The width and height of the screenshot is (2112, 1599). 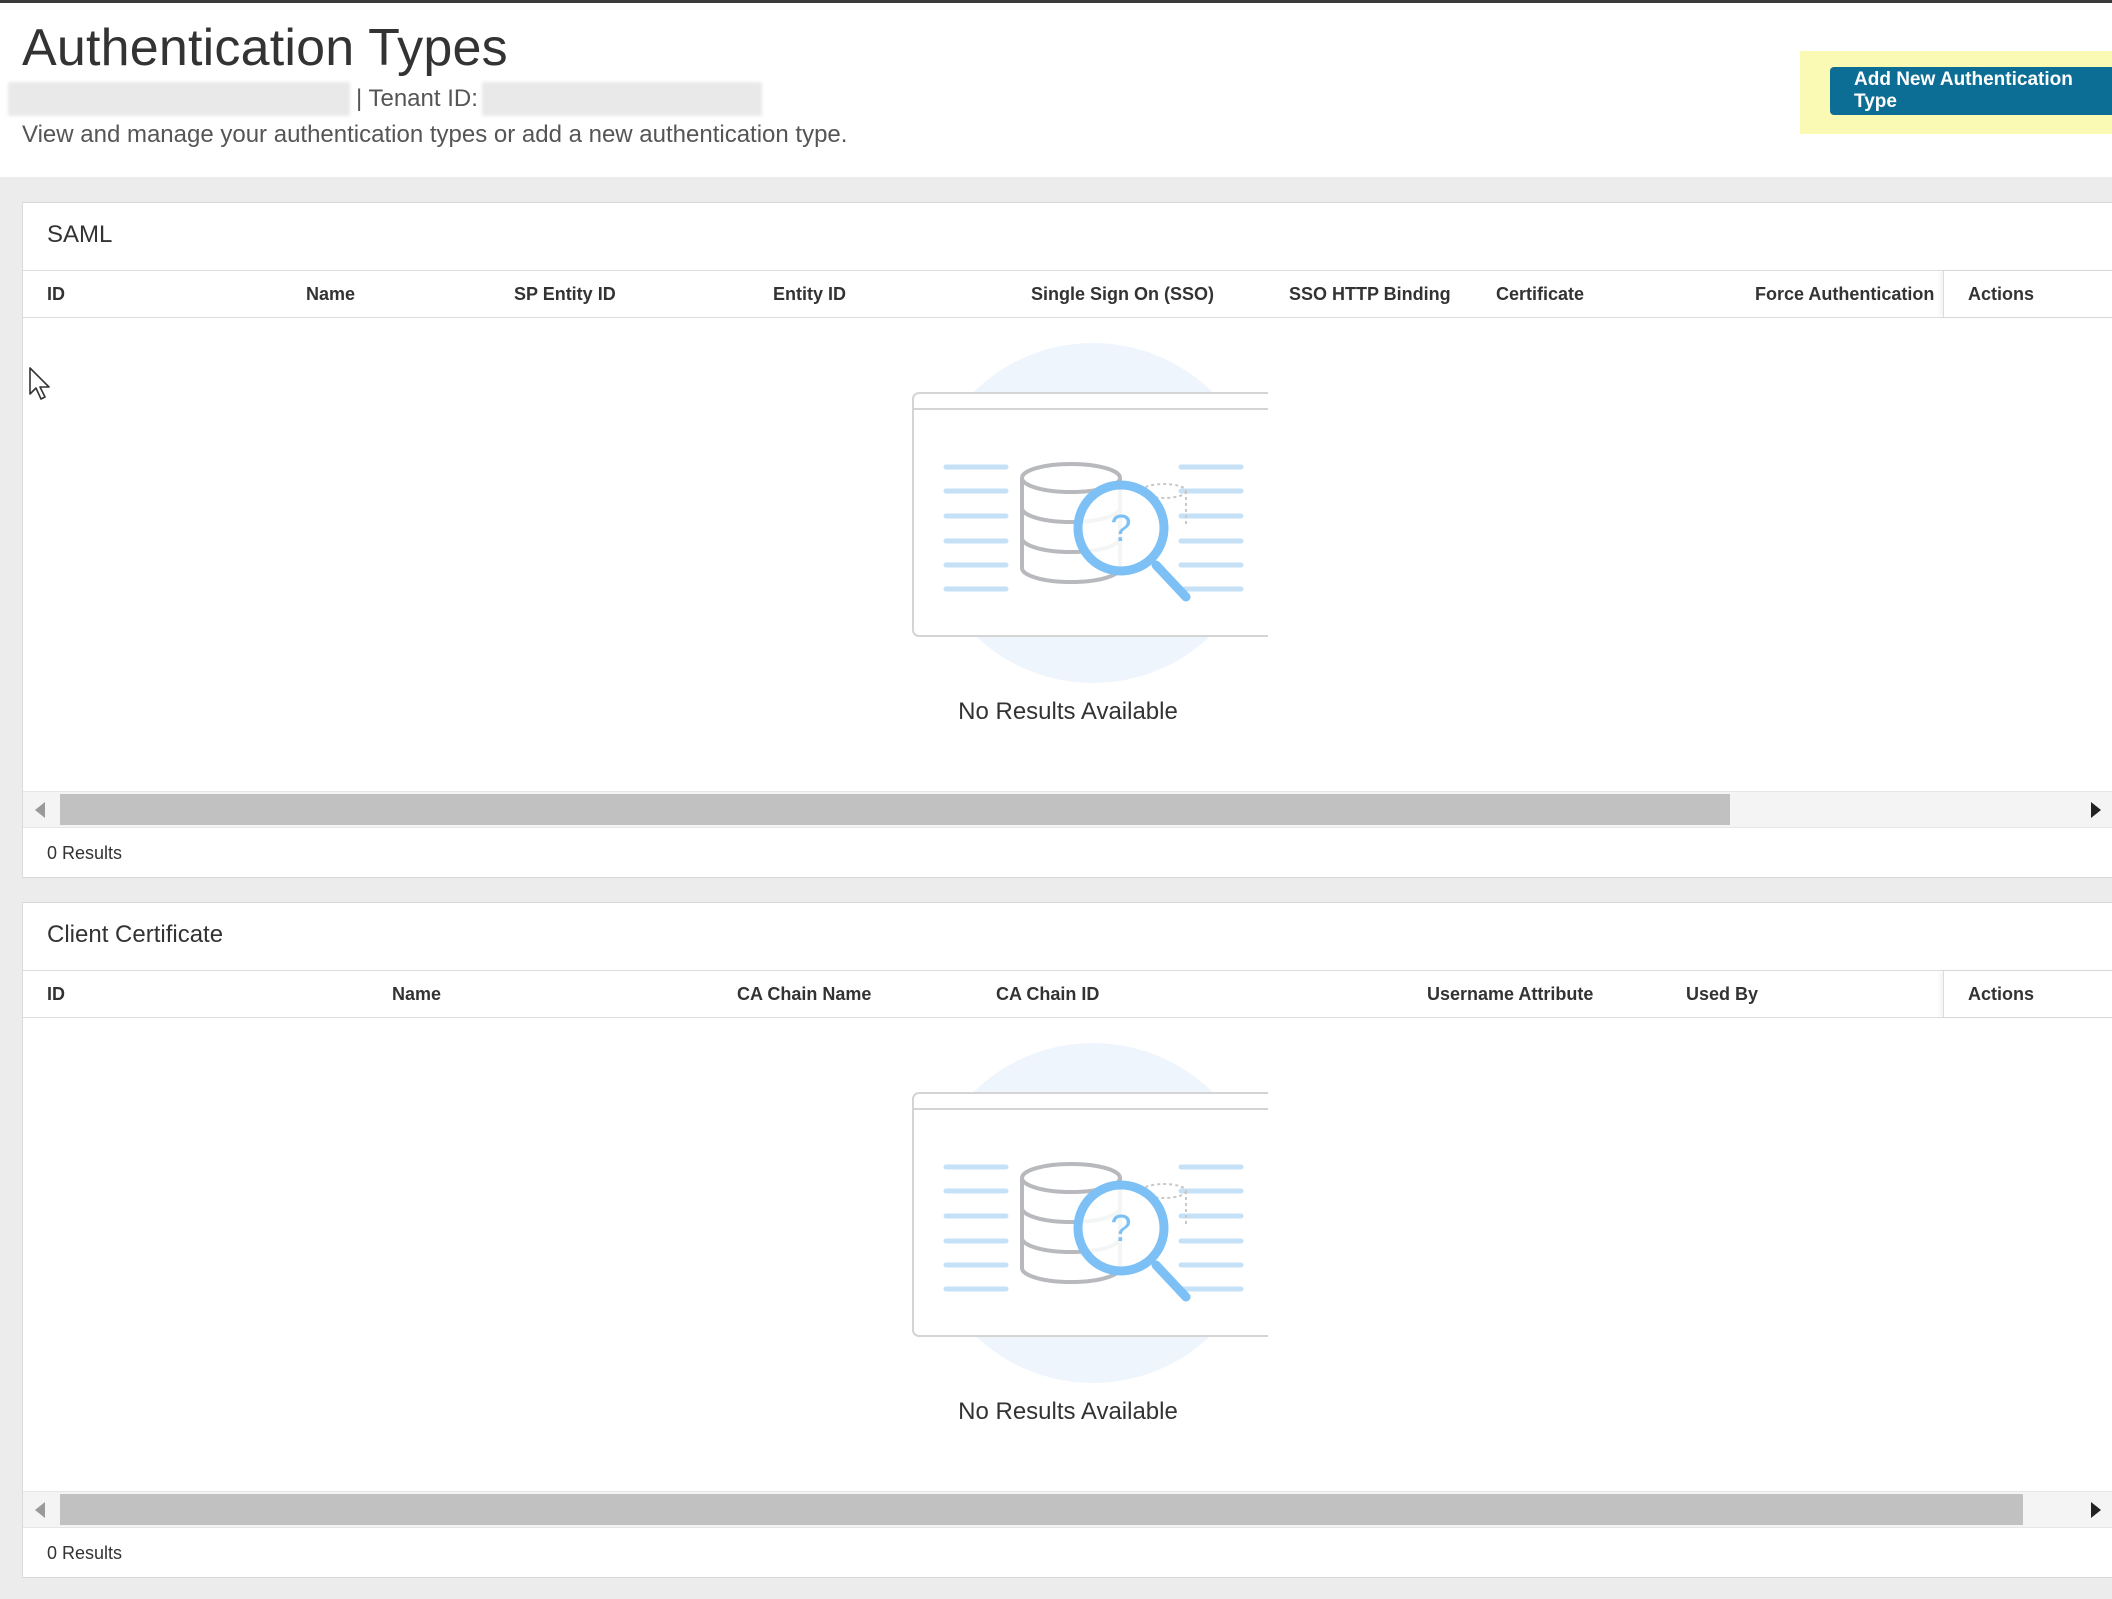 What do you see at coordinates (179, 99) in the screenshot?
I see `redacted-tenant-name` at bounding box center [179, 99].